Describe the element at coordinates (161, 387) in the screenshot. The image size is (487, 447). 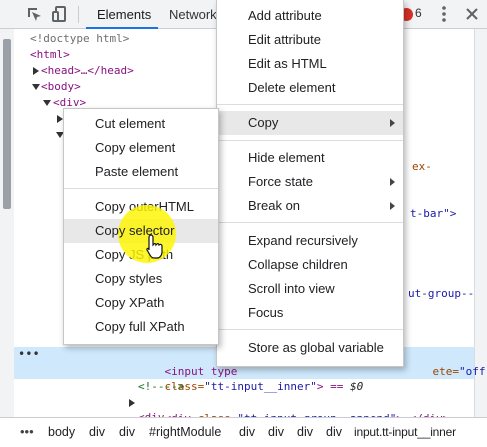
I see `comment-line: <!---->` at that location.